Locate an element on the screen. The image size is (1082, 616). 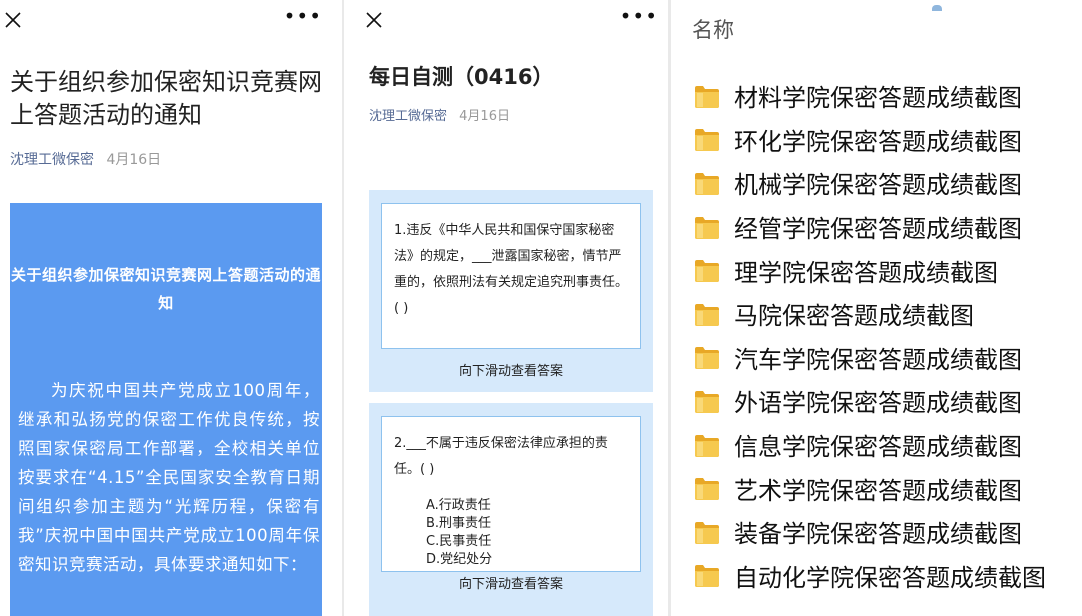
folder-item: 外语学院保密答题成绩截图 is located at coordinates (869, 401).